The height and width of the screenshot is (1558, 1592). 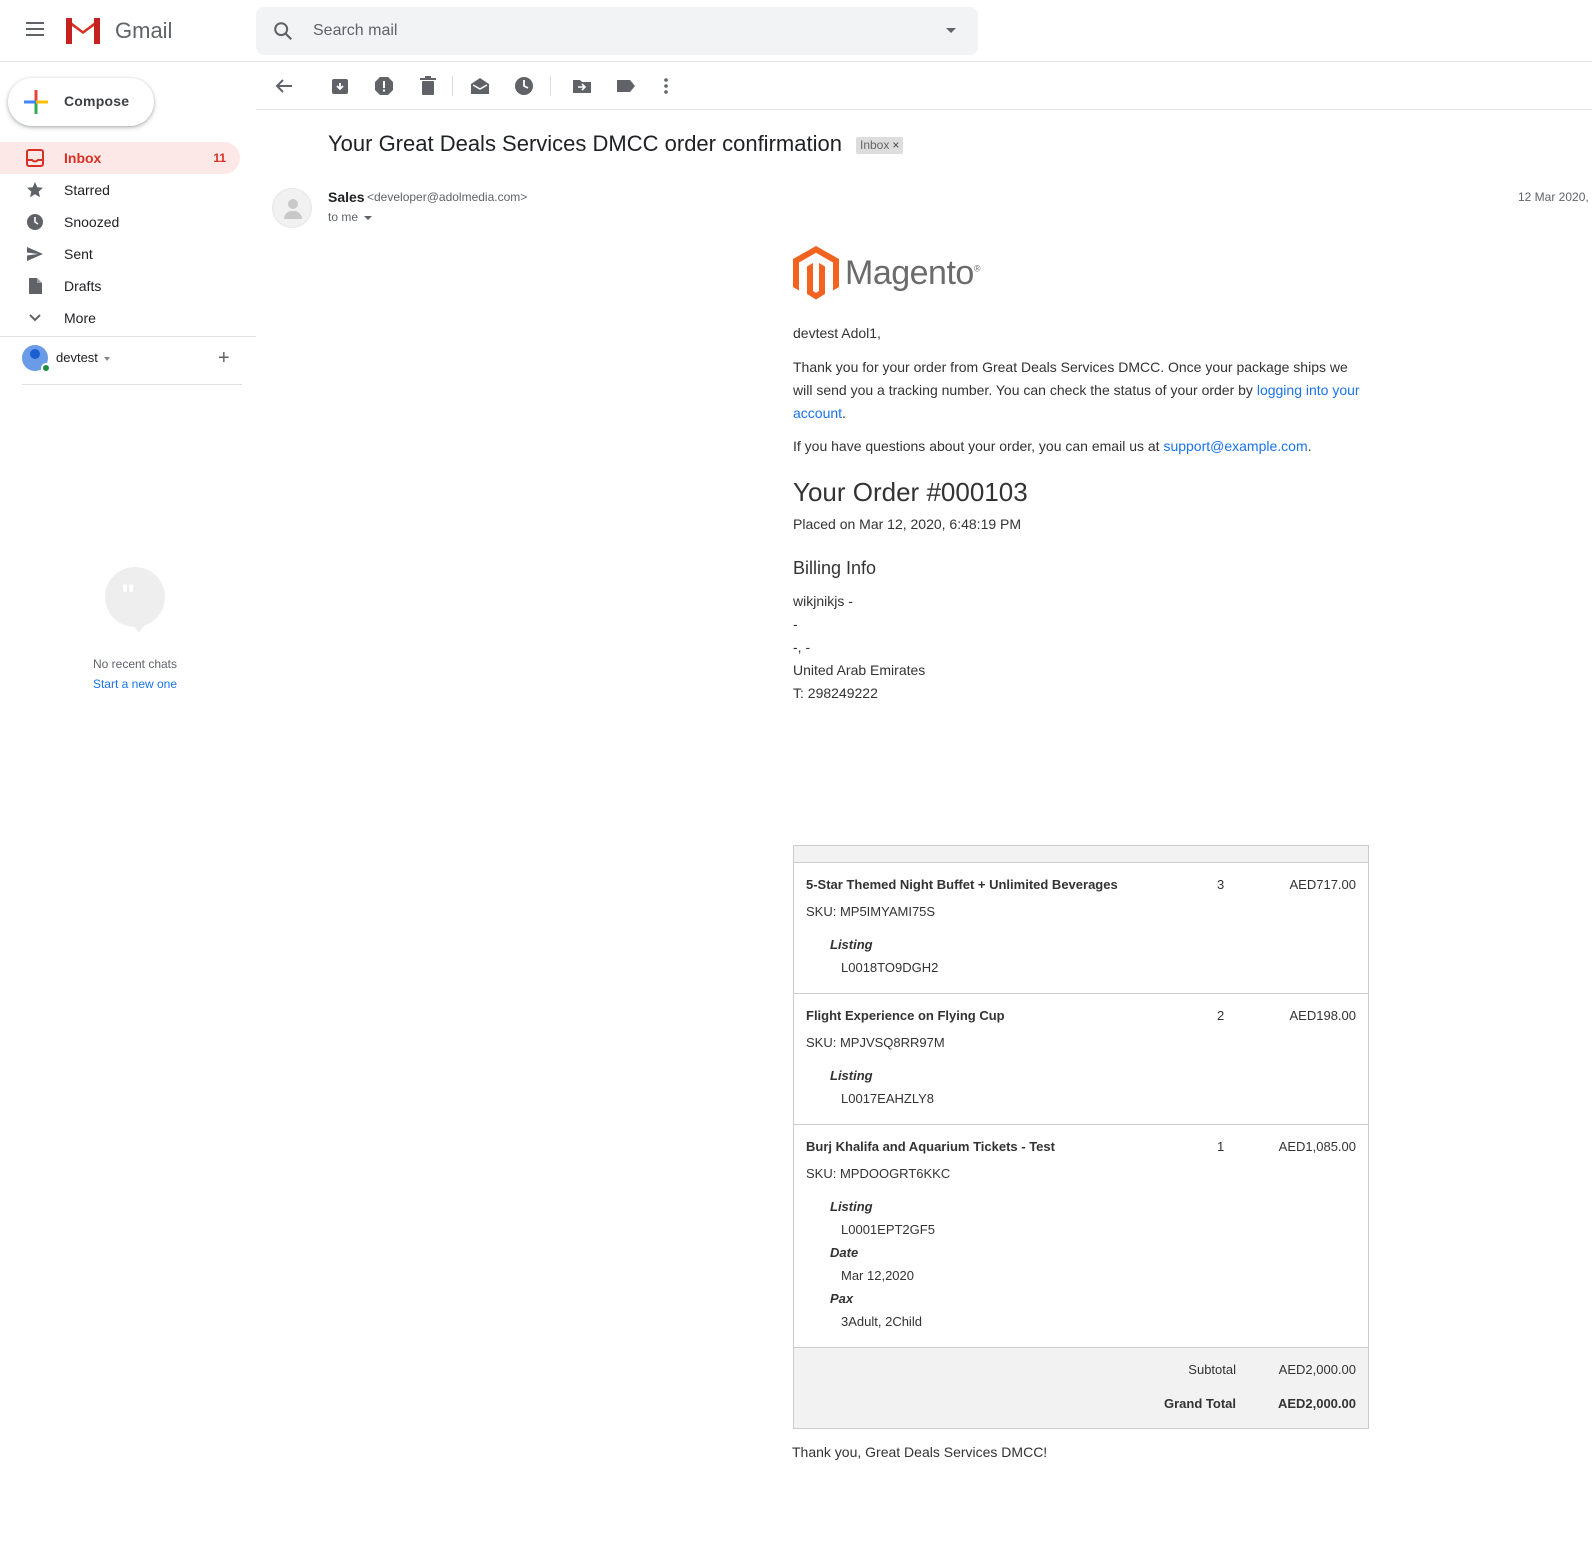 What do you see at coordinates (35, 31) in the screenshot?
I see `main-menu-button` at bounding box center [35, 31].